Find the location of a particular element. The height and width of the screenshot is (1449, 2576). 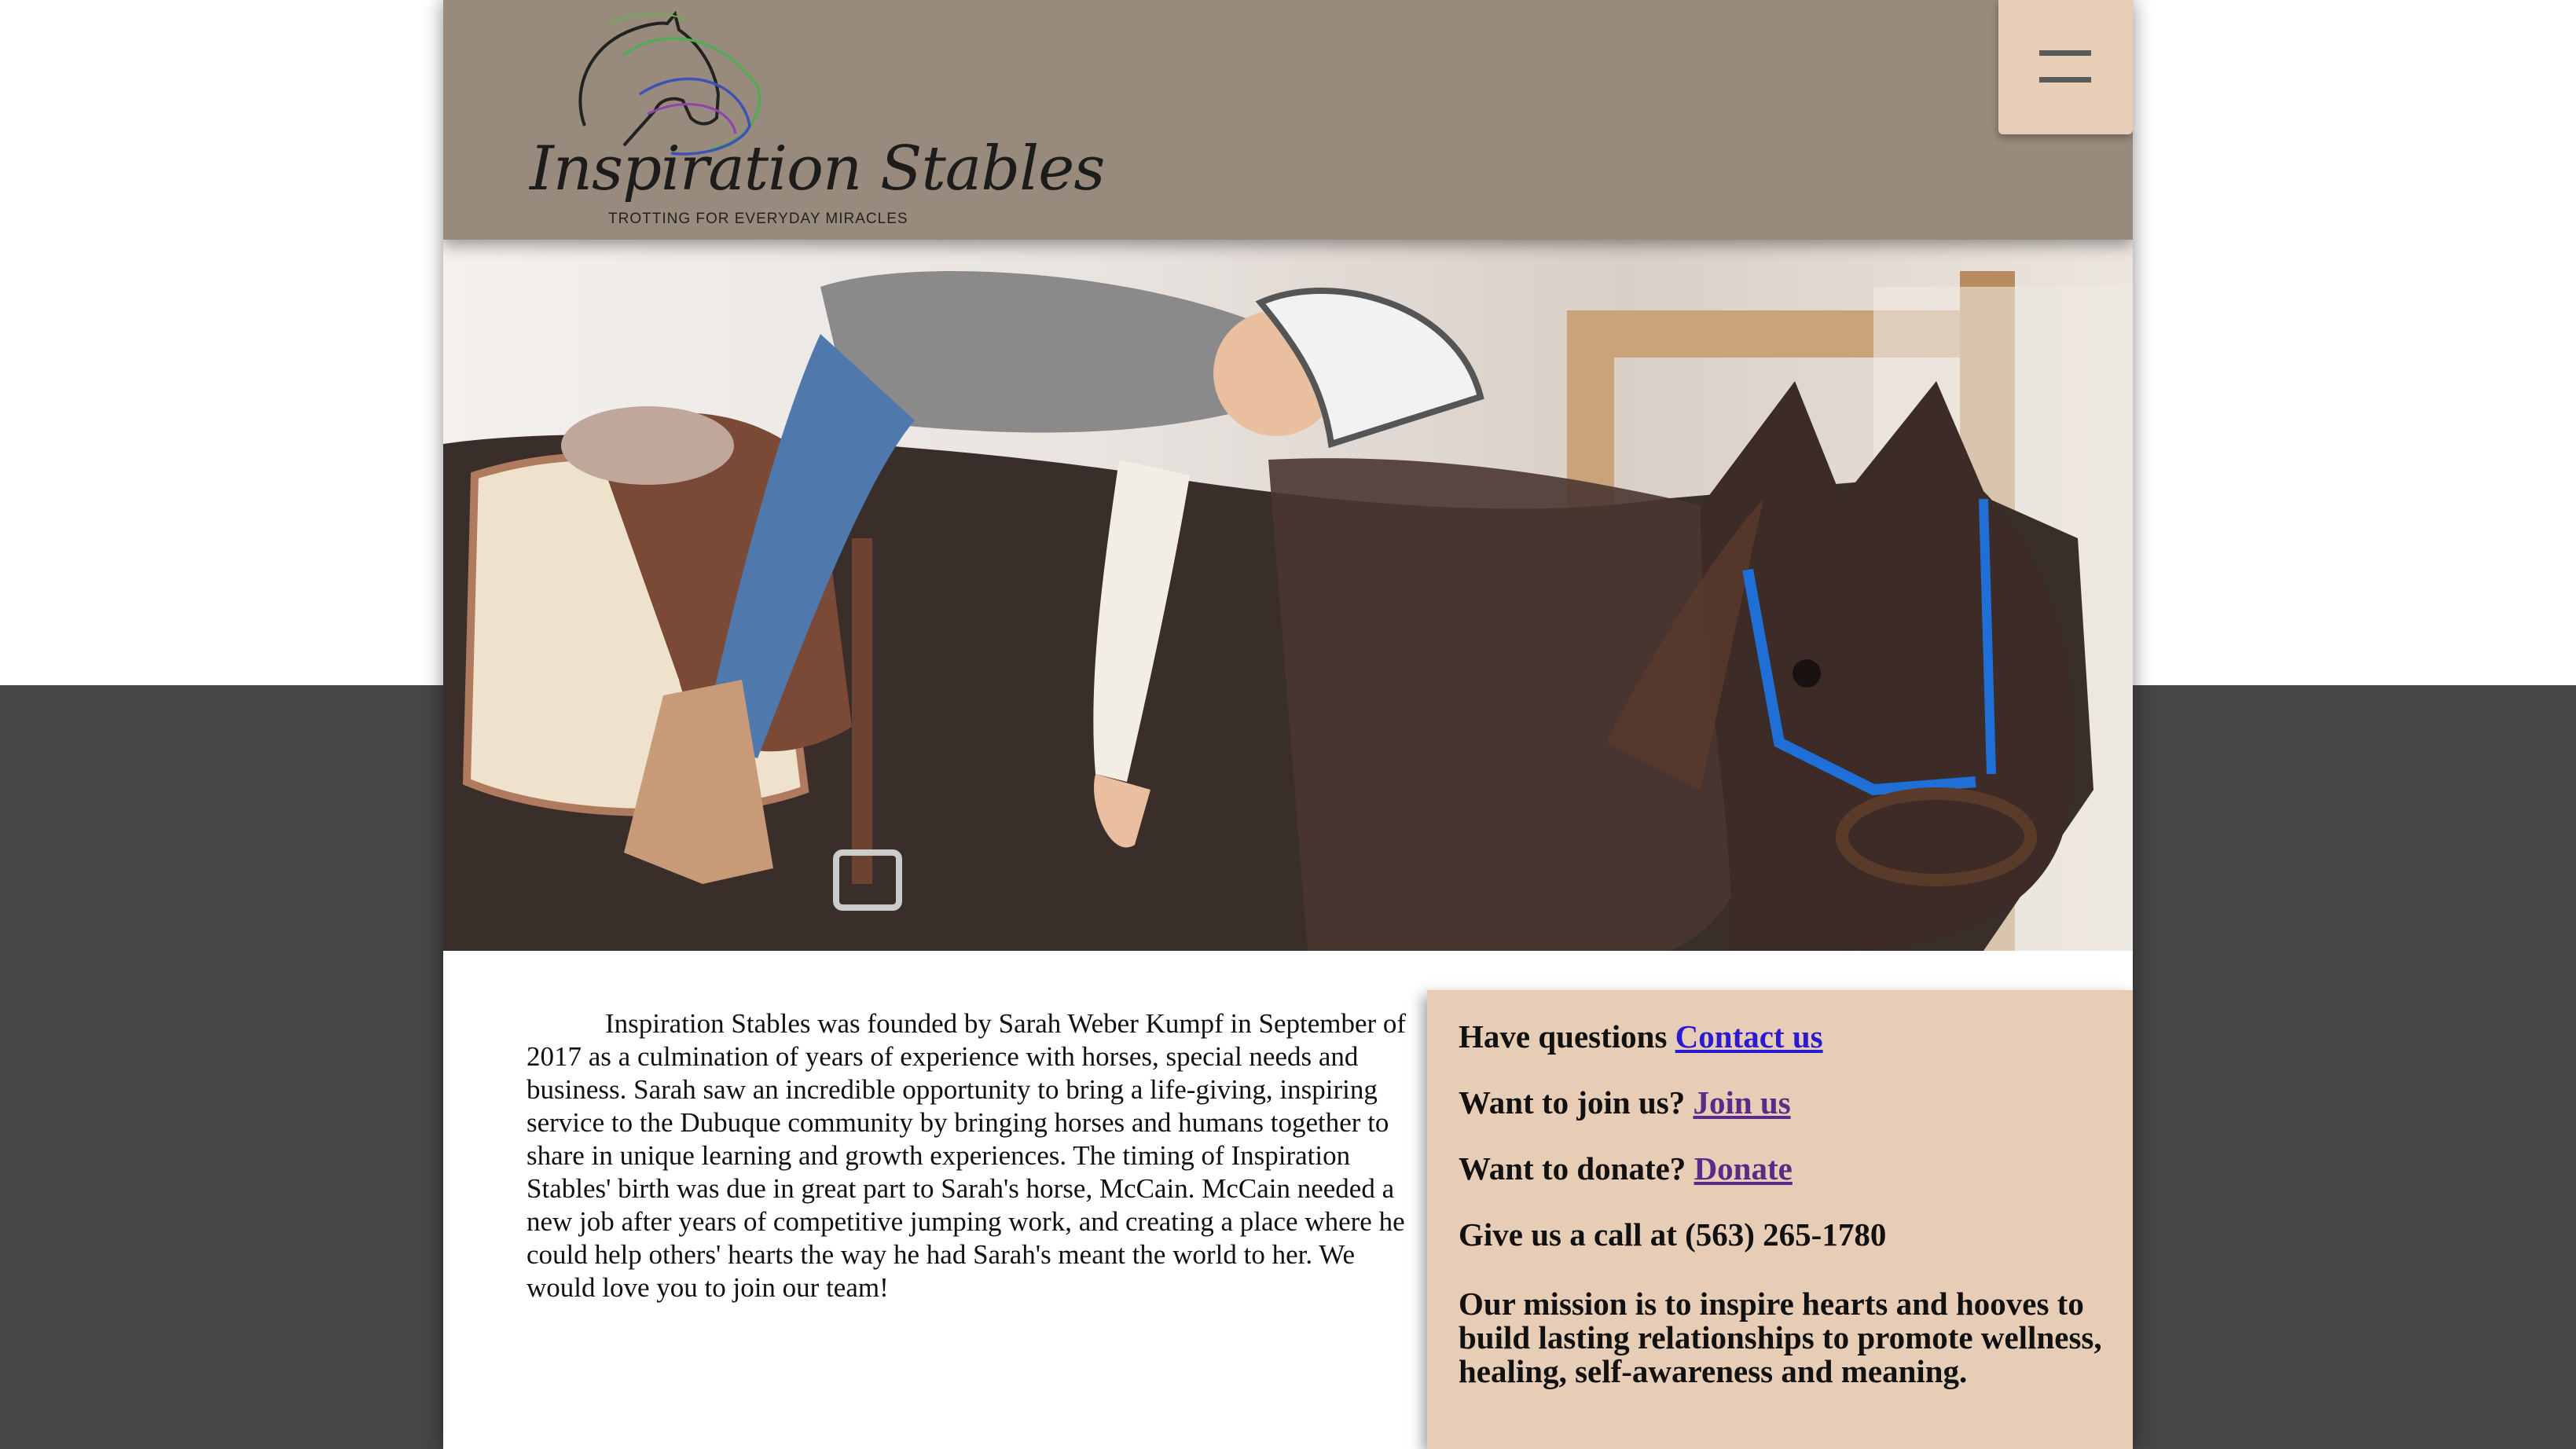

contact-line: Have questions Contact us is located at coordinates (1641, 1037).